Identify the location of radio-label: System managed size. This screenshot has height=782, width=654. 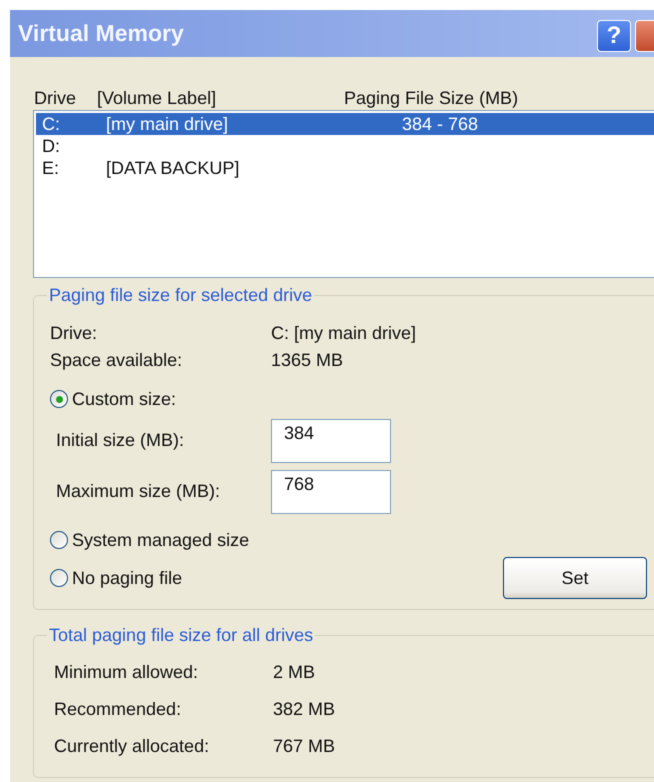
(161, 540).